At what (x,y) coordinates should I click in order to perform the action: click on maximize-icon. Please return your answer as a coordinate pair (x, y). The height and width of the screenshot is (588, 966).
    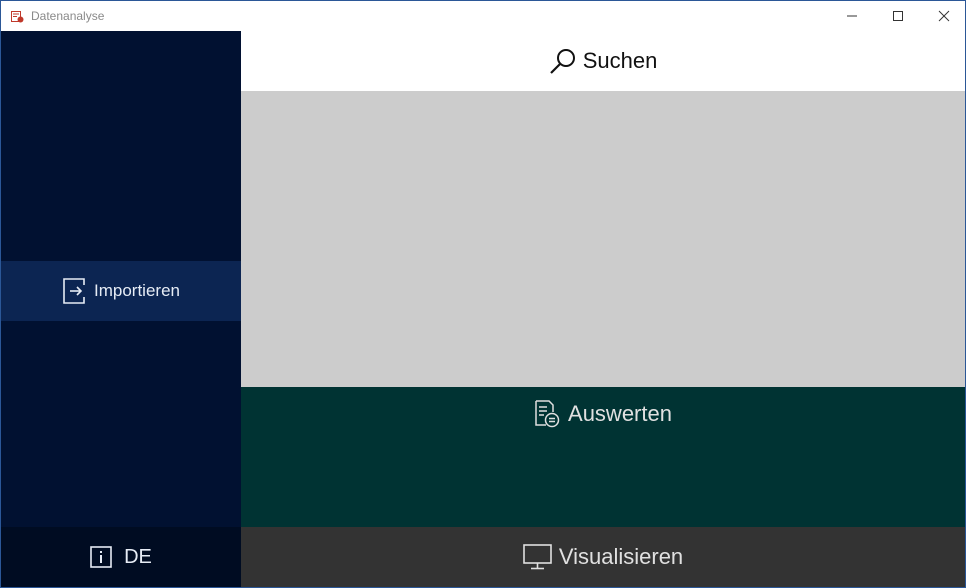
    Looking at the image, I should click on (898, 16).